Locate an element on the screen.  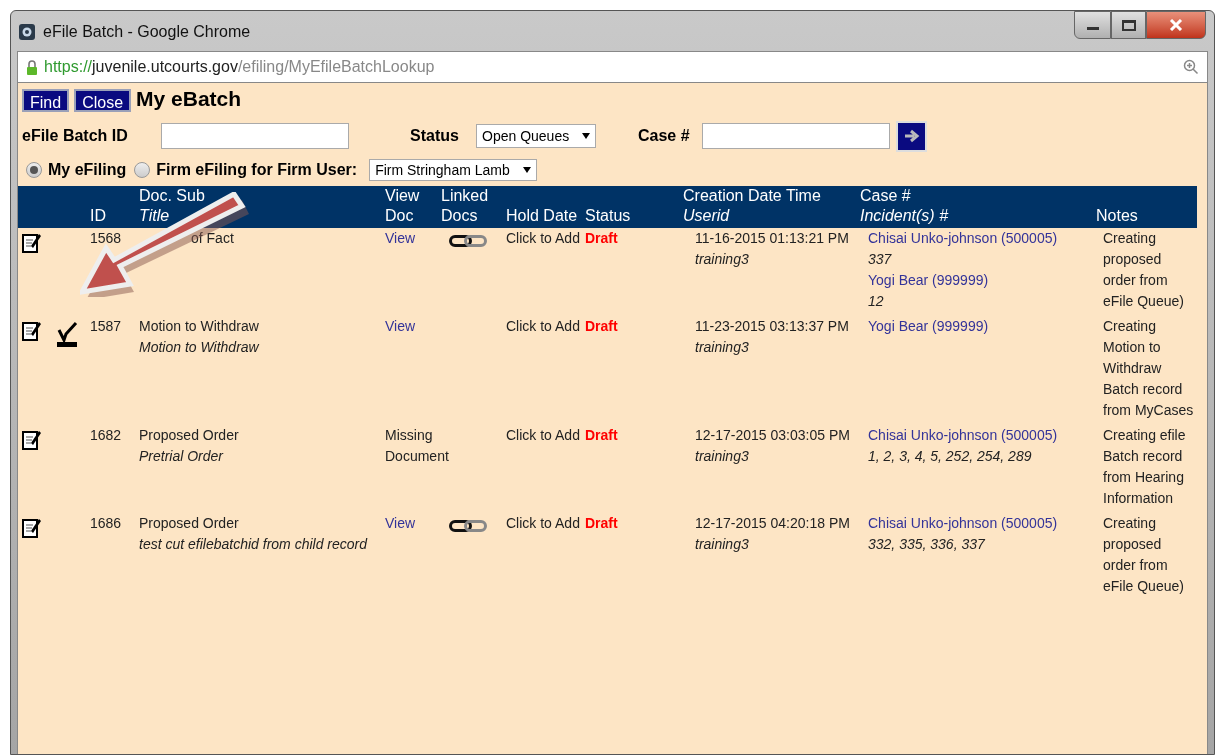
id-cell: 1568 is located at coordinates (106, 238).